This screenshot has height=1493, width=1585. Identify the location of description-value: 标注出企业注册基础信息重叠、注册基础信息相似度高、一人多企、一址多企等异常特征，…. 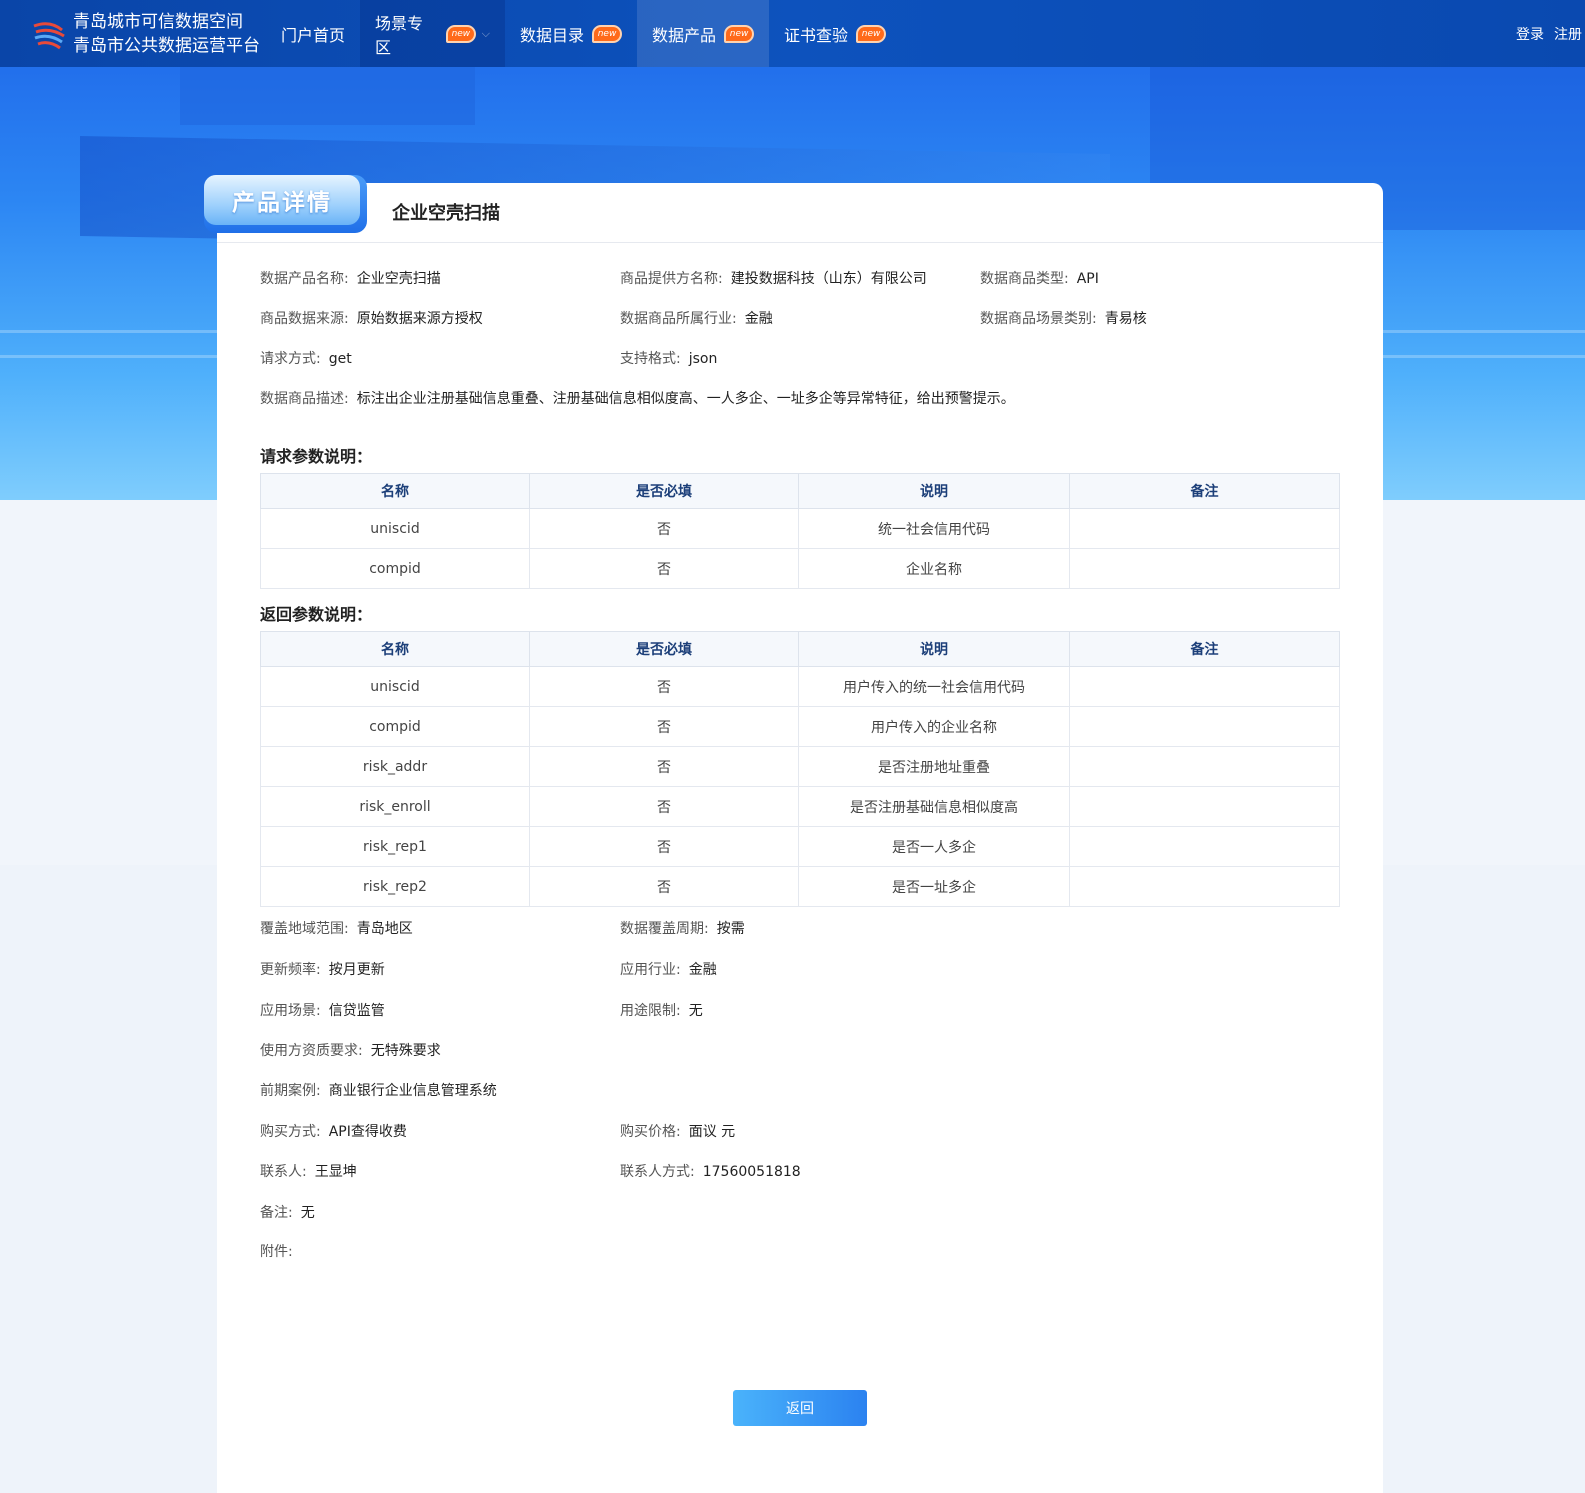
(685, 399).